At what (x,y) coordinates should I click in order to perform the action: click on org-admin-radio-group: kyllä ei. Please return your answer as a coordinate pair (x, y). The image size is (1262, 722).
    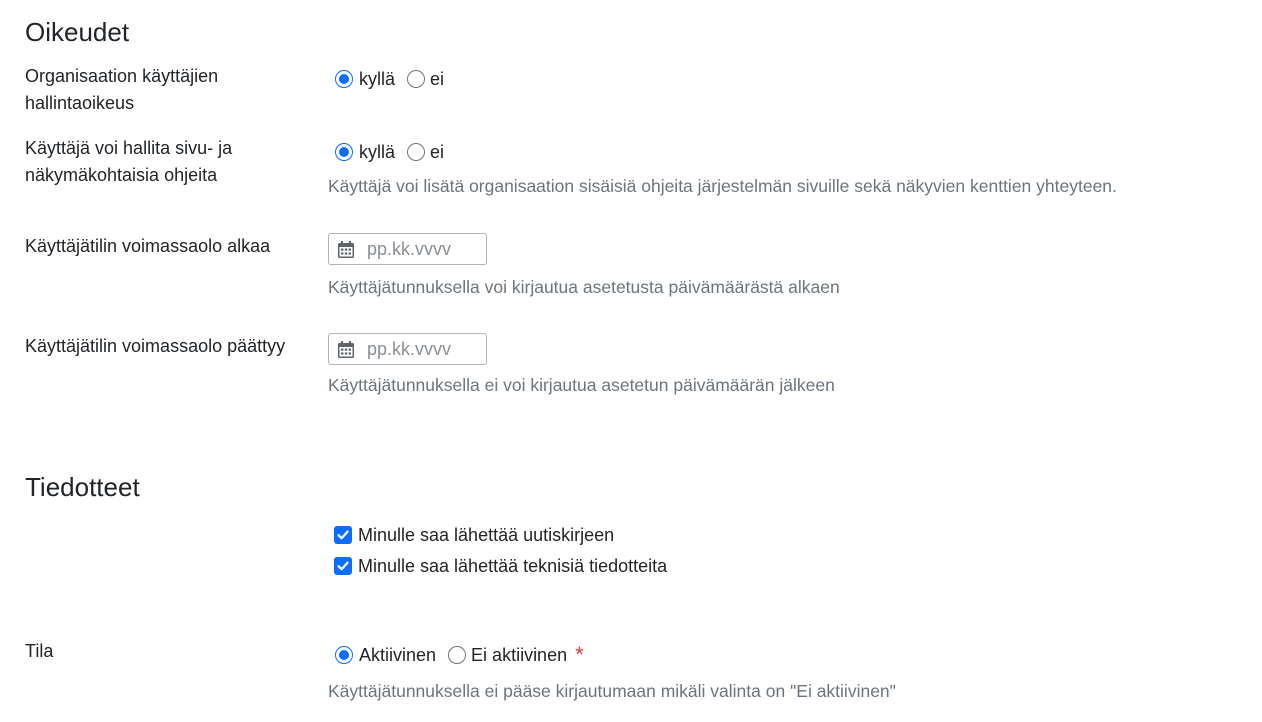
    Looking at the image, I should click on (389, 79).